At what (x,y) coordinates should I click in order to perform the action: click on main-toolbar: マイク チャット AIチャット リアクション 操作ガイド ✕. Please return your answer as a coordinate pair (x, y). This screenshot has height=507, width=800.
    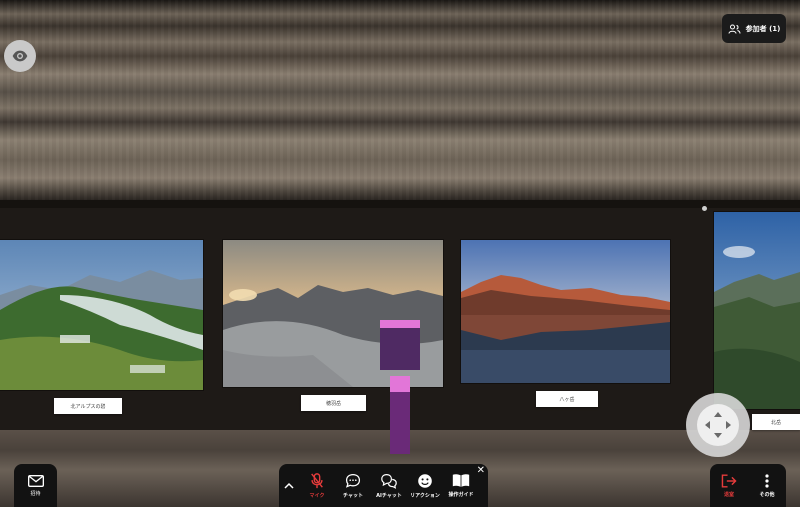
    Looking at the image, I should click on (383, 485).